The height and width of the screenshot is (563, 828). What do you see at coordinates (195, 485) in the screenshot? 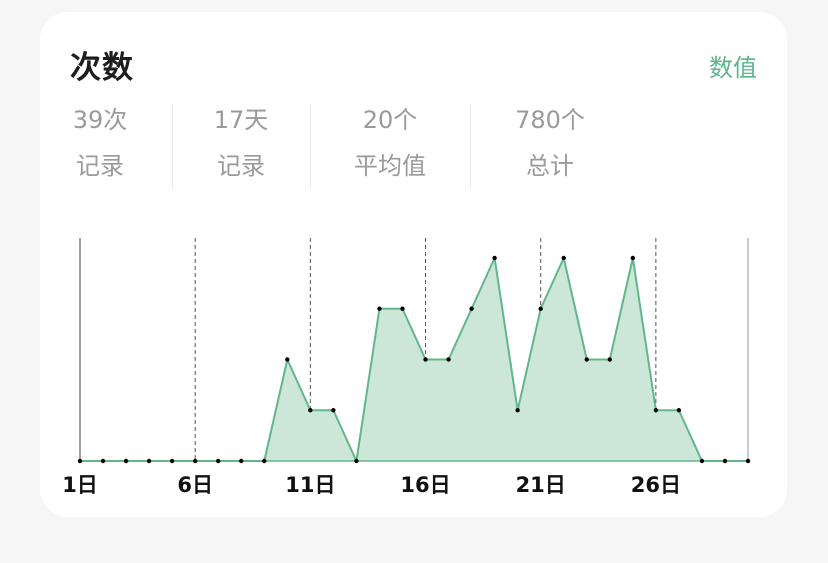
I see `x-tick-label: 6日` at bounding box center [195, 485].